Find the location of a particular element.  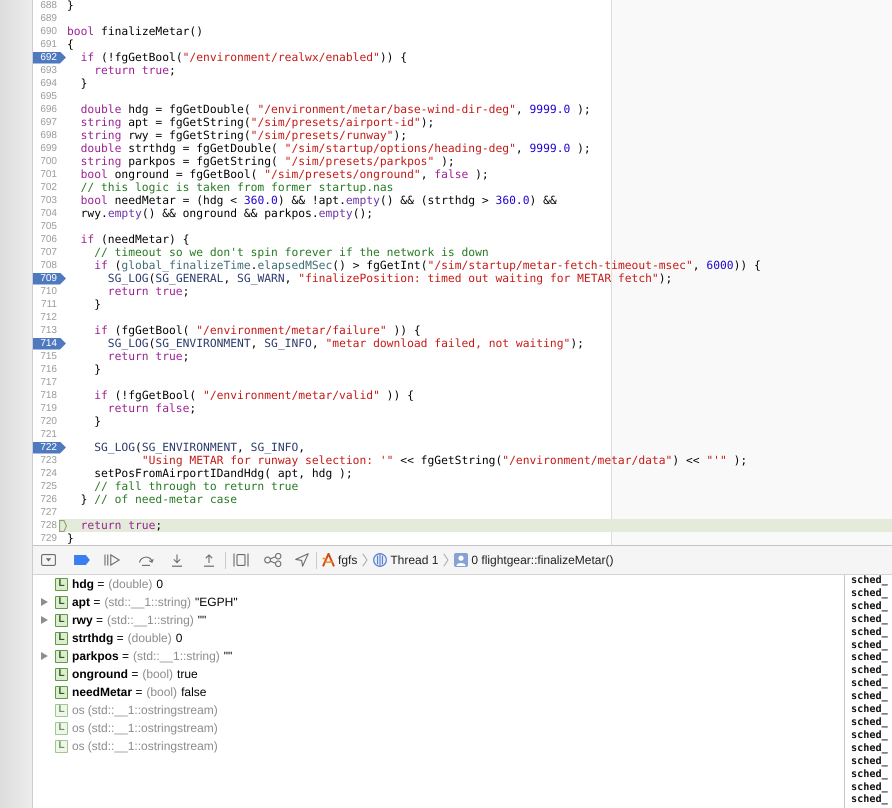

line-number: 703 is located at coordinates (48, 200).